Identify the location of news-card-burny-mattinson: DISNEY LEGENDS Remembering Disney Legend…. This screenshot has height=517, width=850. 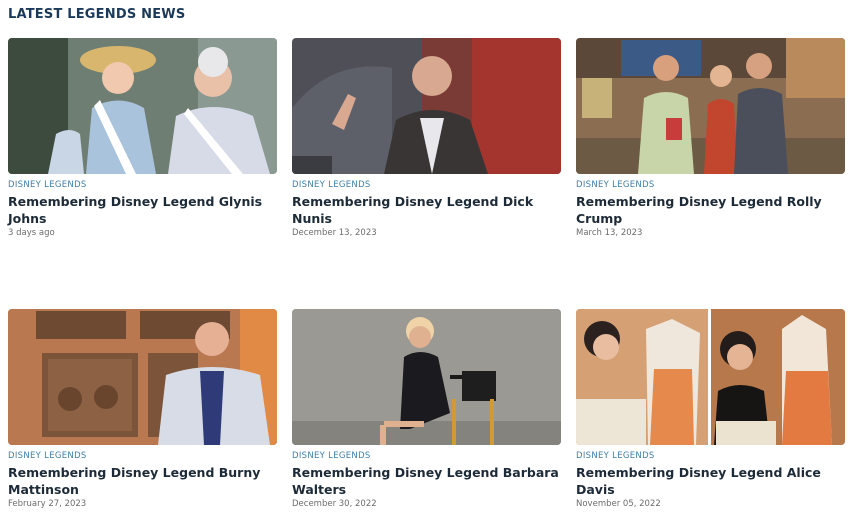
(142, 409).